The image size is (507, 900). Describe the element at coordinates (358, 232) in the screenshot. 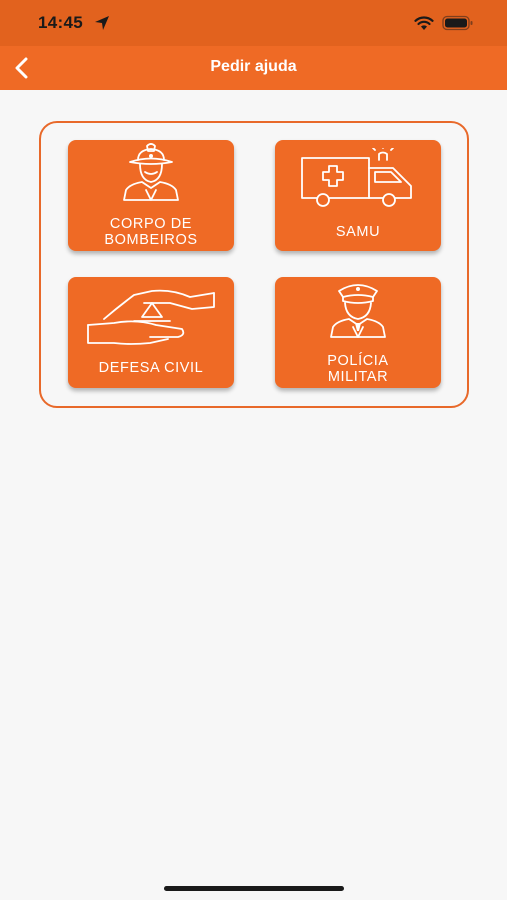

I see `tile-label: SAMU` at that location.